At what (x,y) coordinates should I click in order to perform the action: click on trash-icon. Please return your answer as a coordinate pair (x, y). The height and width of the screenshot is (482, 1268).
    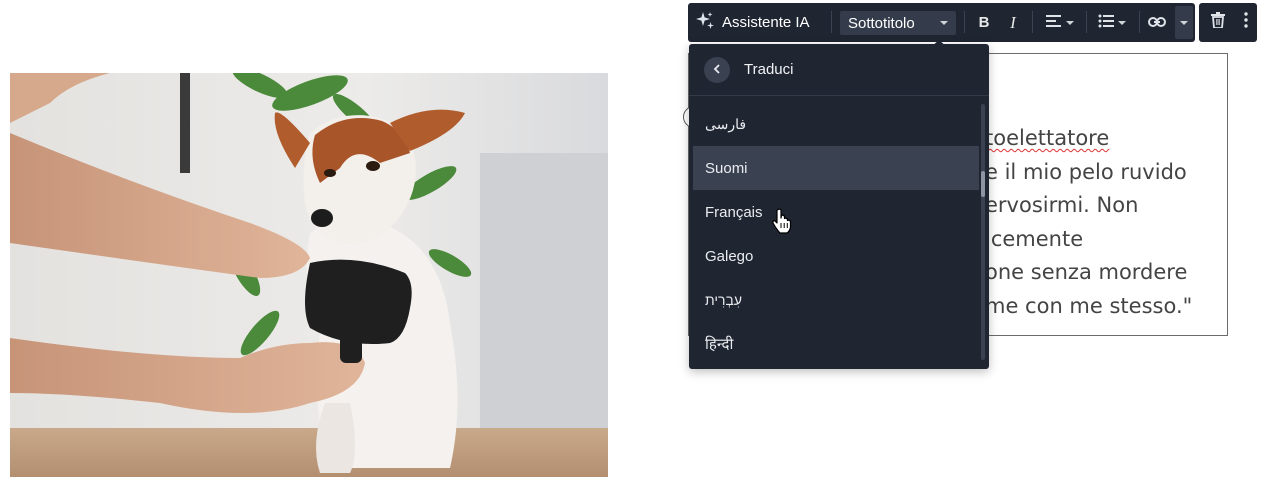
    Looking at the image, I should click on (1218, 22).